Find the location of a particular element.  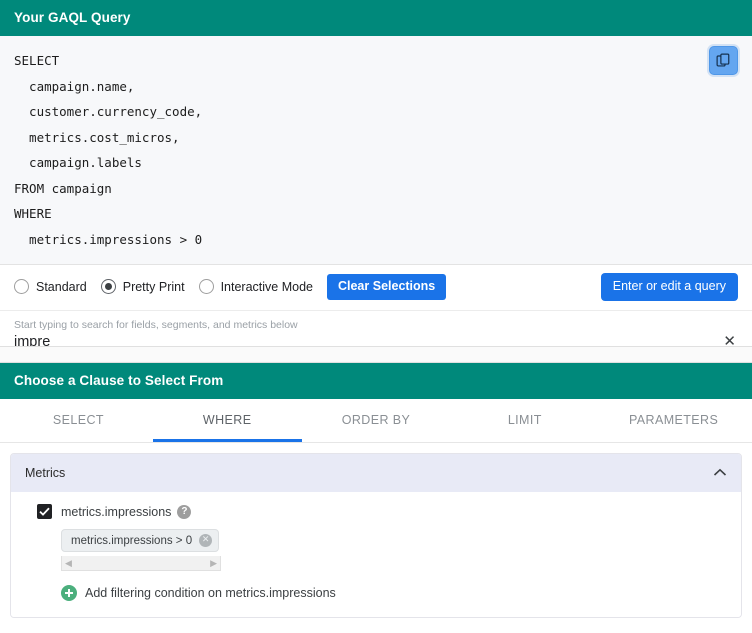

clear-selections-button: Clear Selections is located at coordinates (386, 287).